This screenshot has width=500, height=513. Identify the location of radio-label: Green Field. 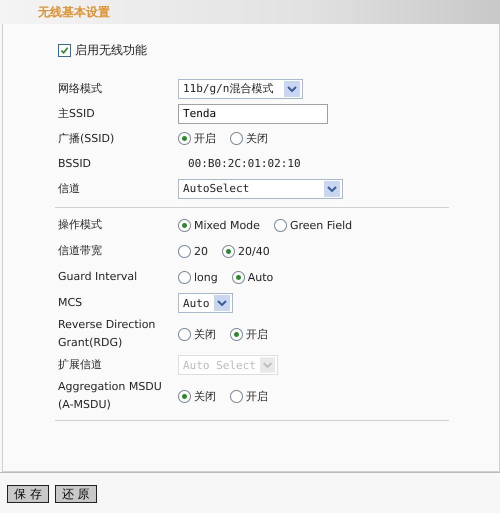
(321, 225).